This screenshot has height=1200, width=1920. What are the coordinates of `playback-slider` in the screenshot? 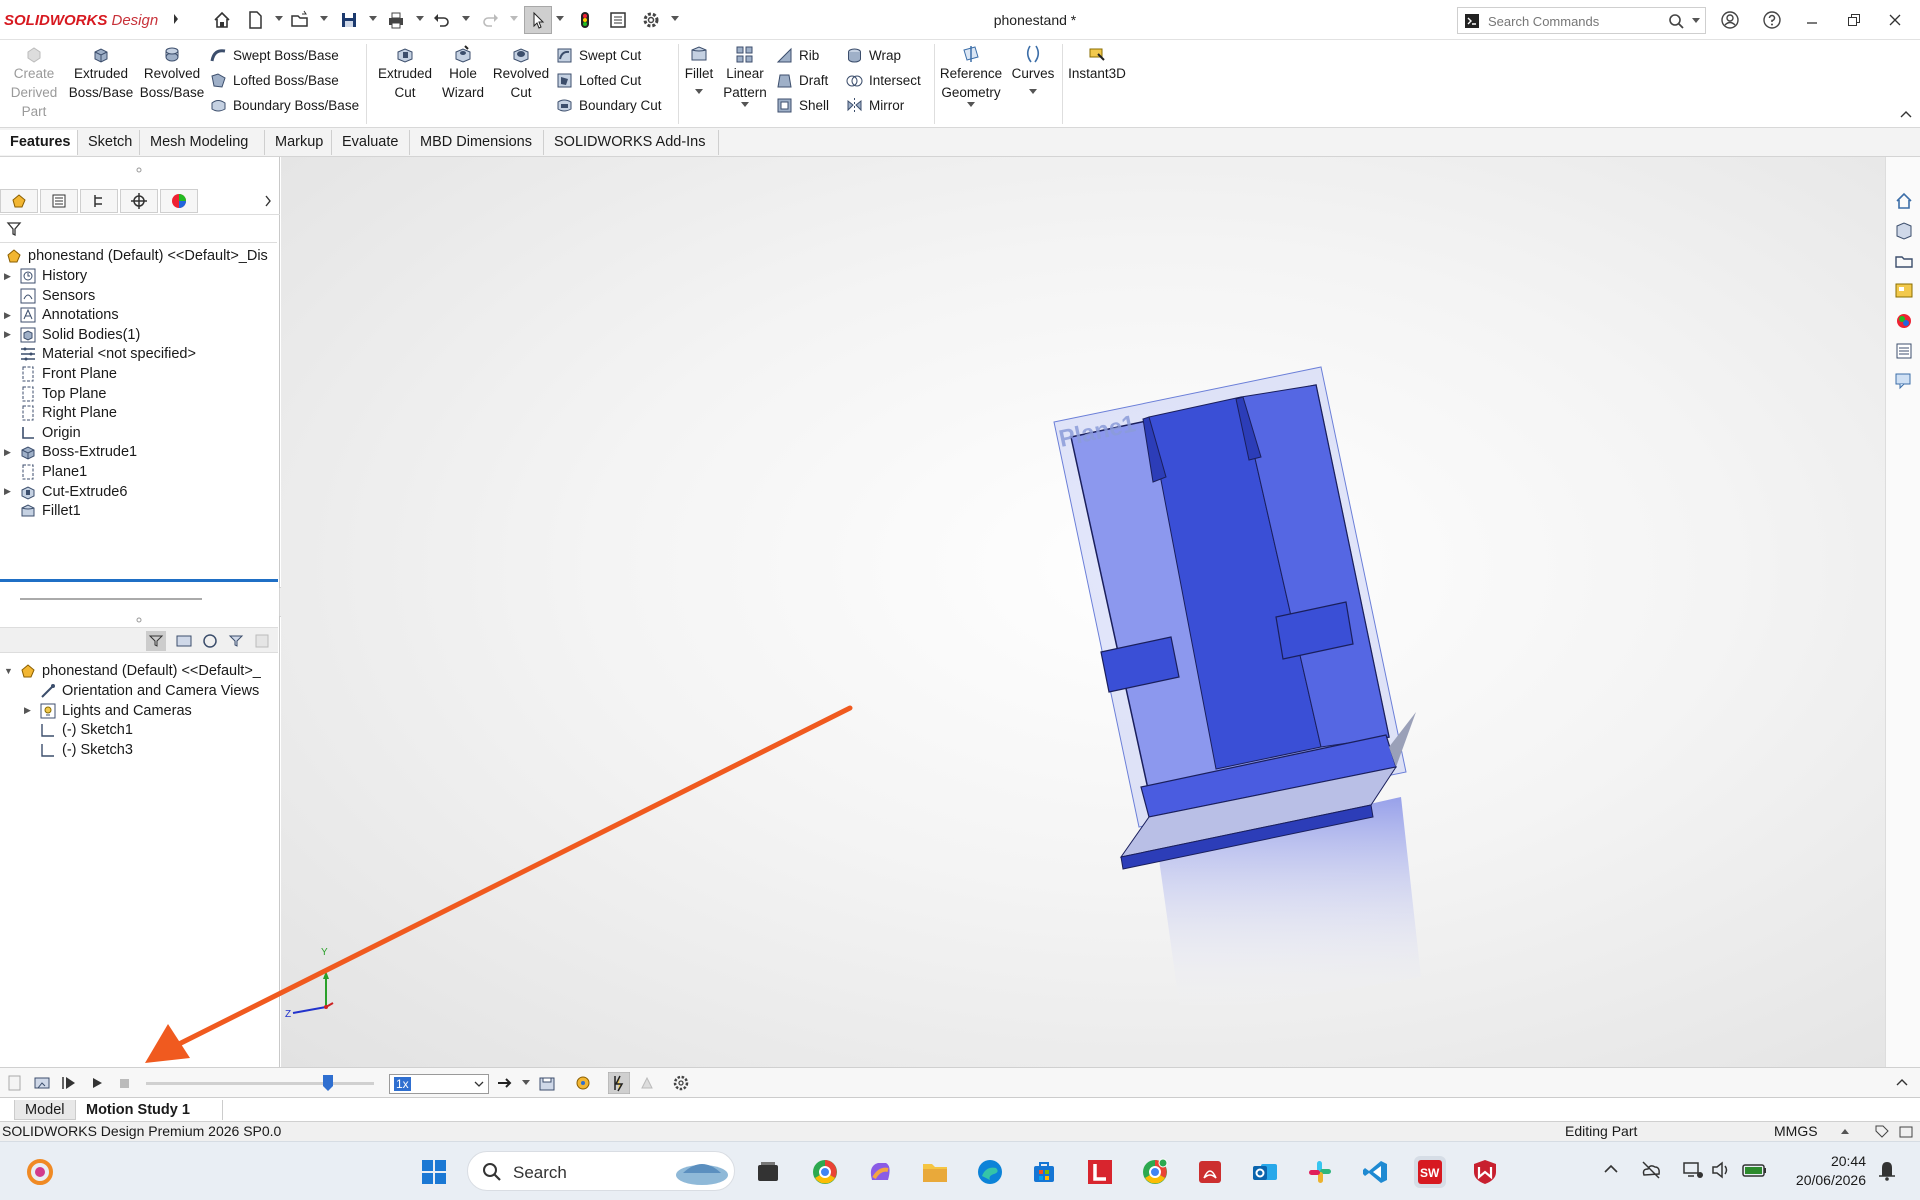 It's located at (260, 1083).